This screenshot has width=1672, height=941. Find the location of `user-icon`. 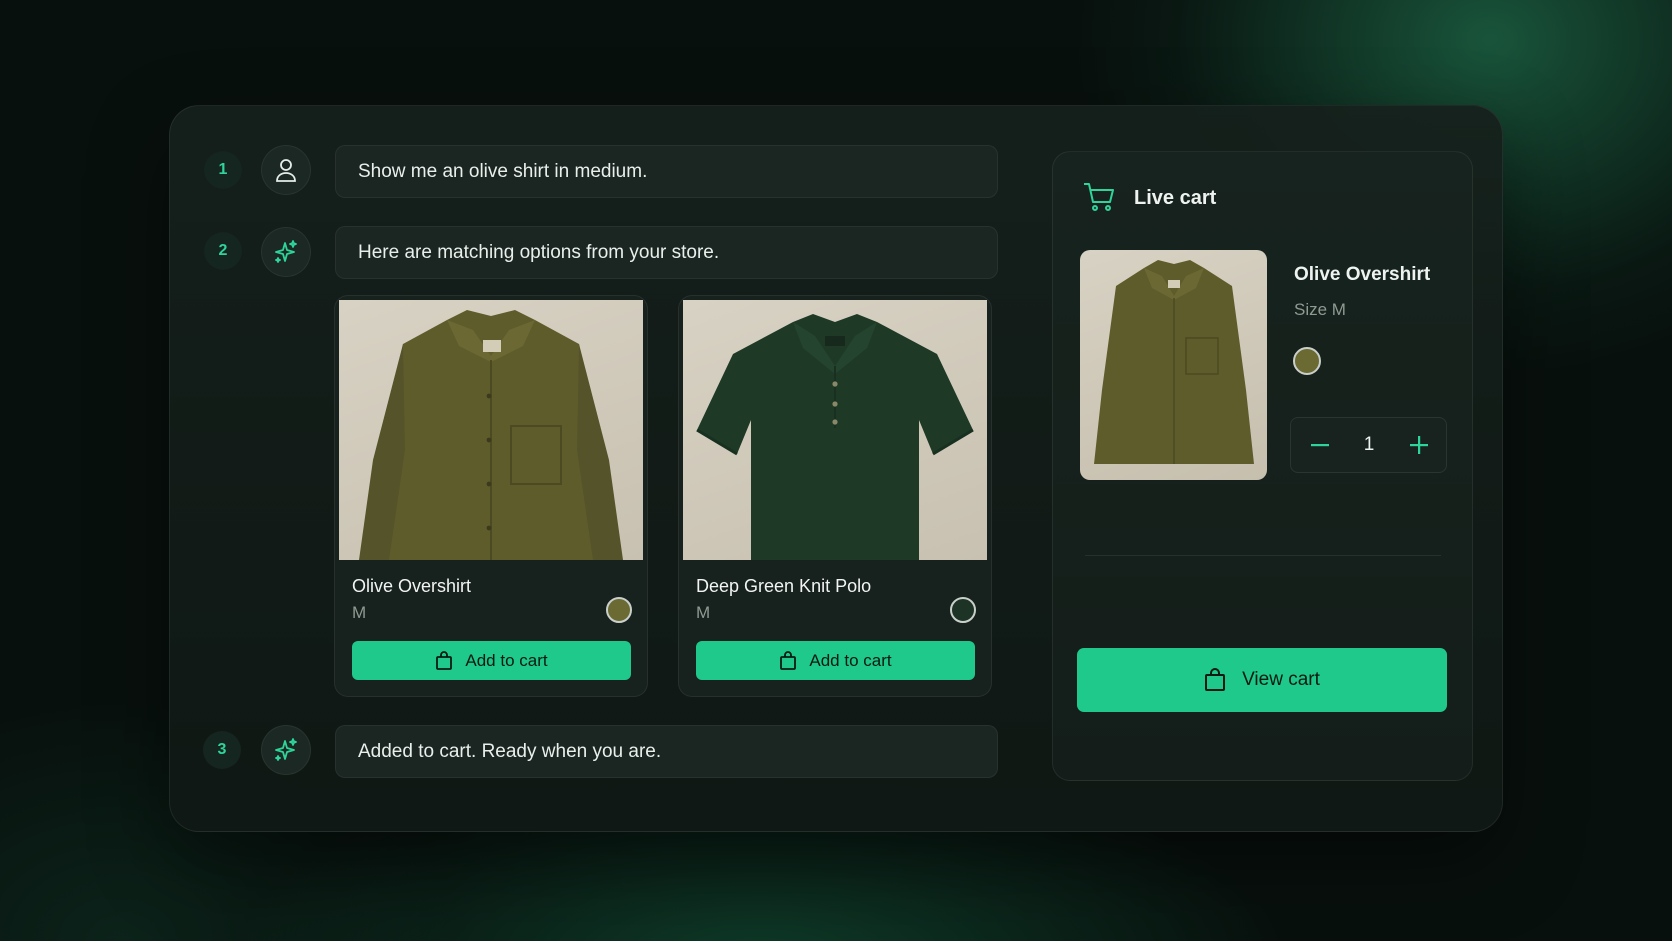

user-icon is located at coordinates (286, 170).